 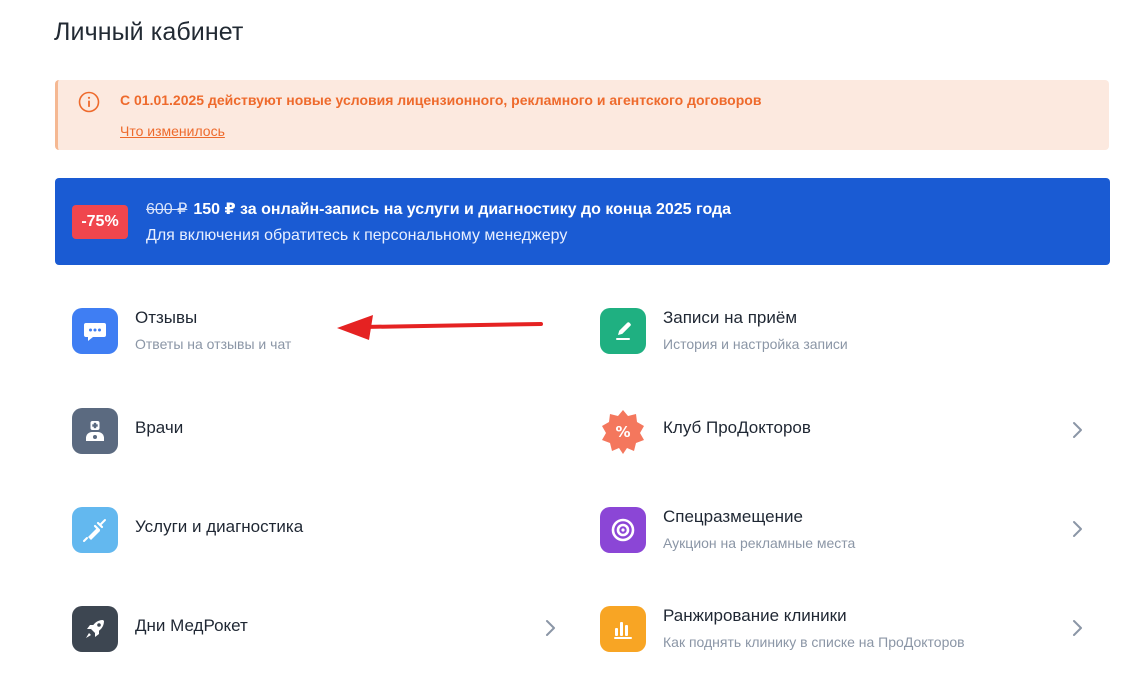 What do you see at coordinates (845, 432) in the screenshot?
I see `menu-item-club: % Клуб ПроДокторов` at bounding box center [845, 432].